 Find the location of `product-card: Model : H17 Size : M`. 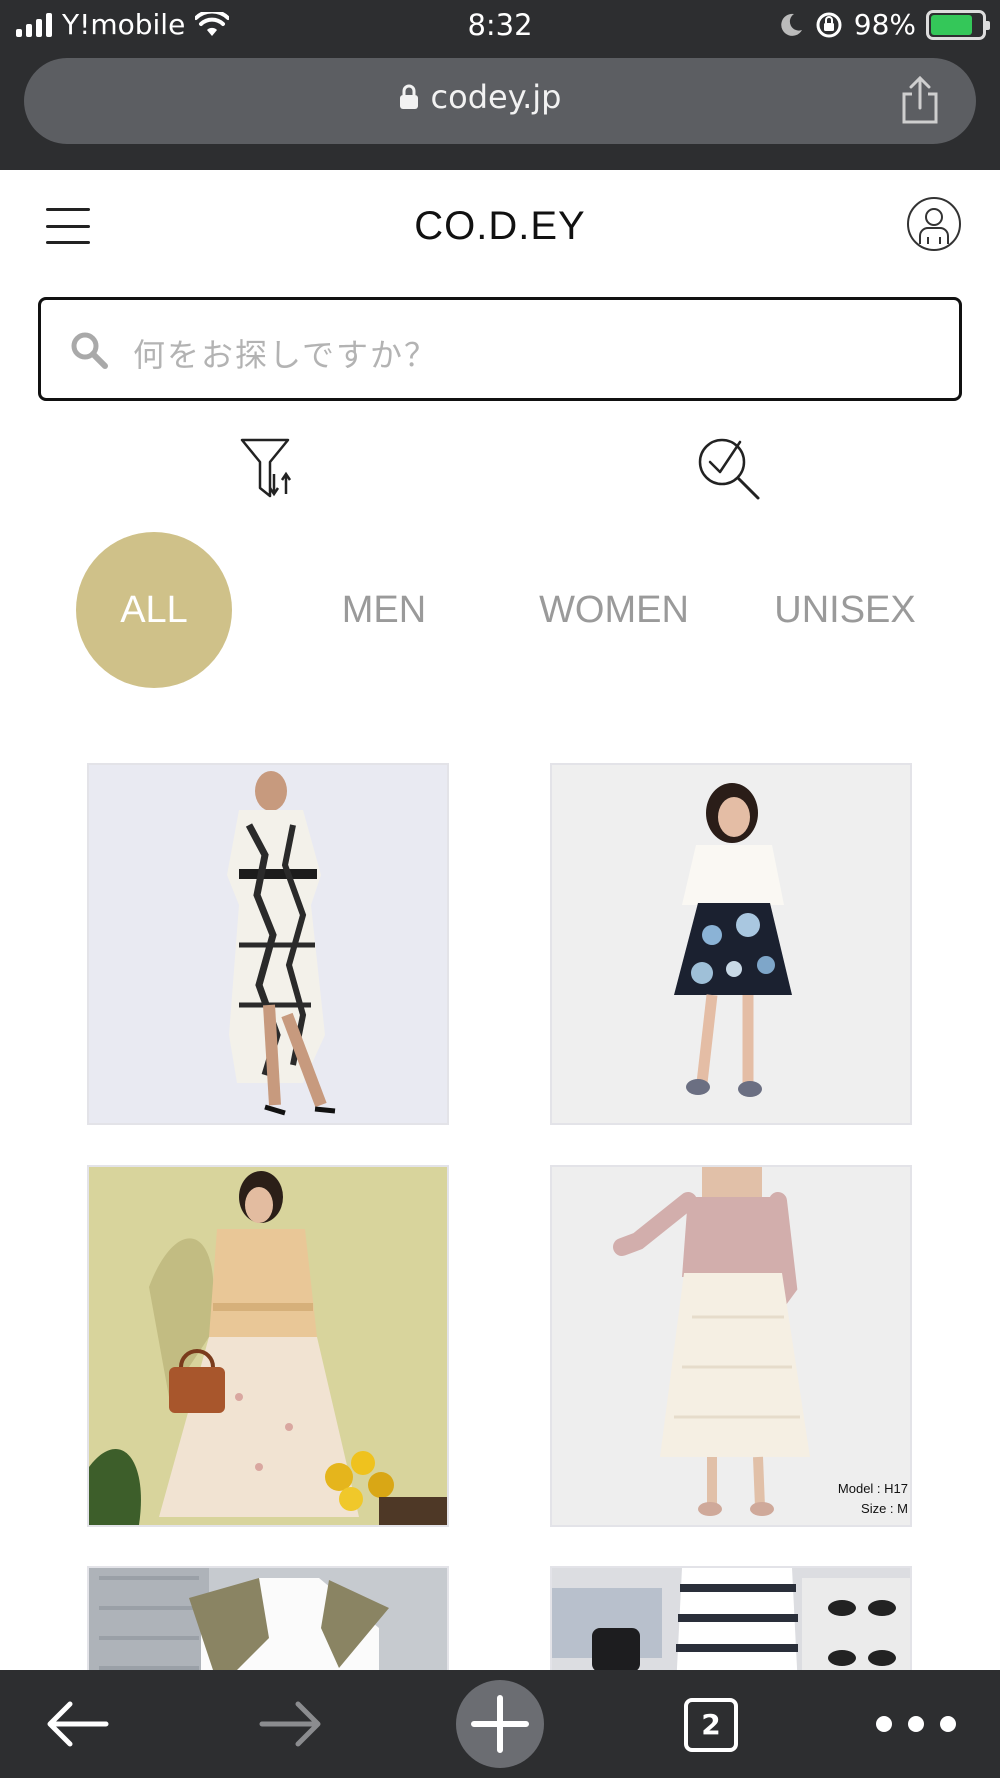

product-card: Model : H17 Size : M is located at coordinates (731, 1346).